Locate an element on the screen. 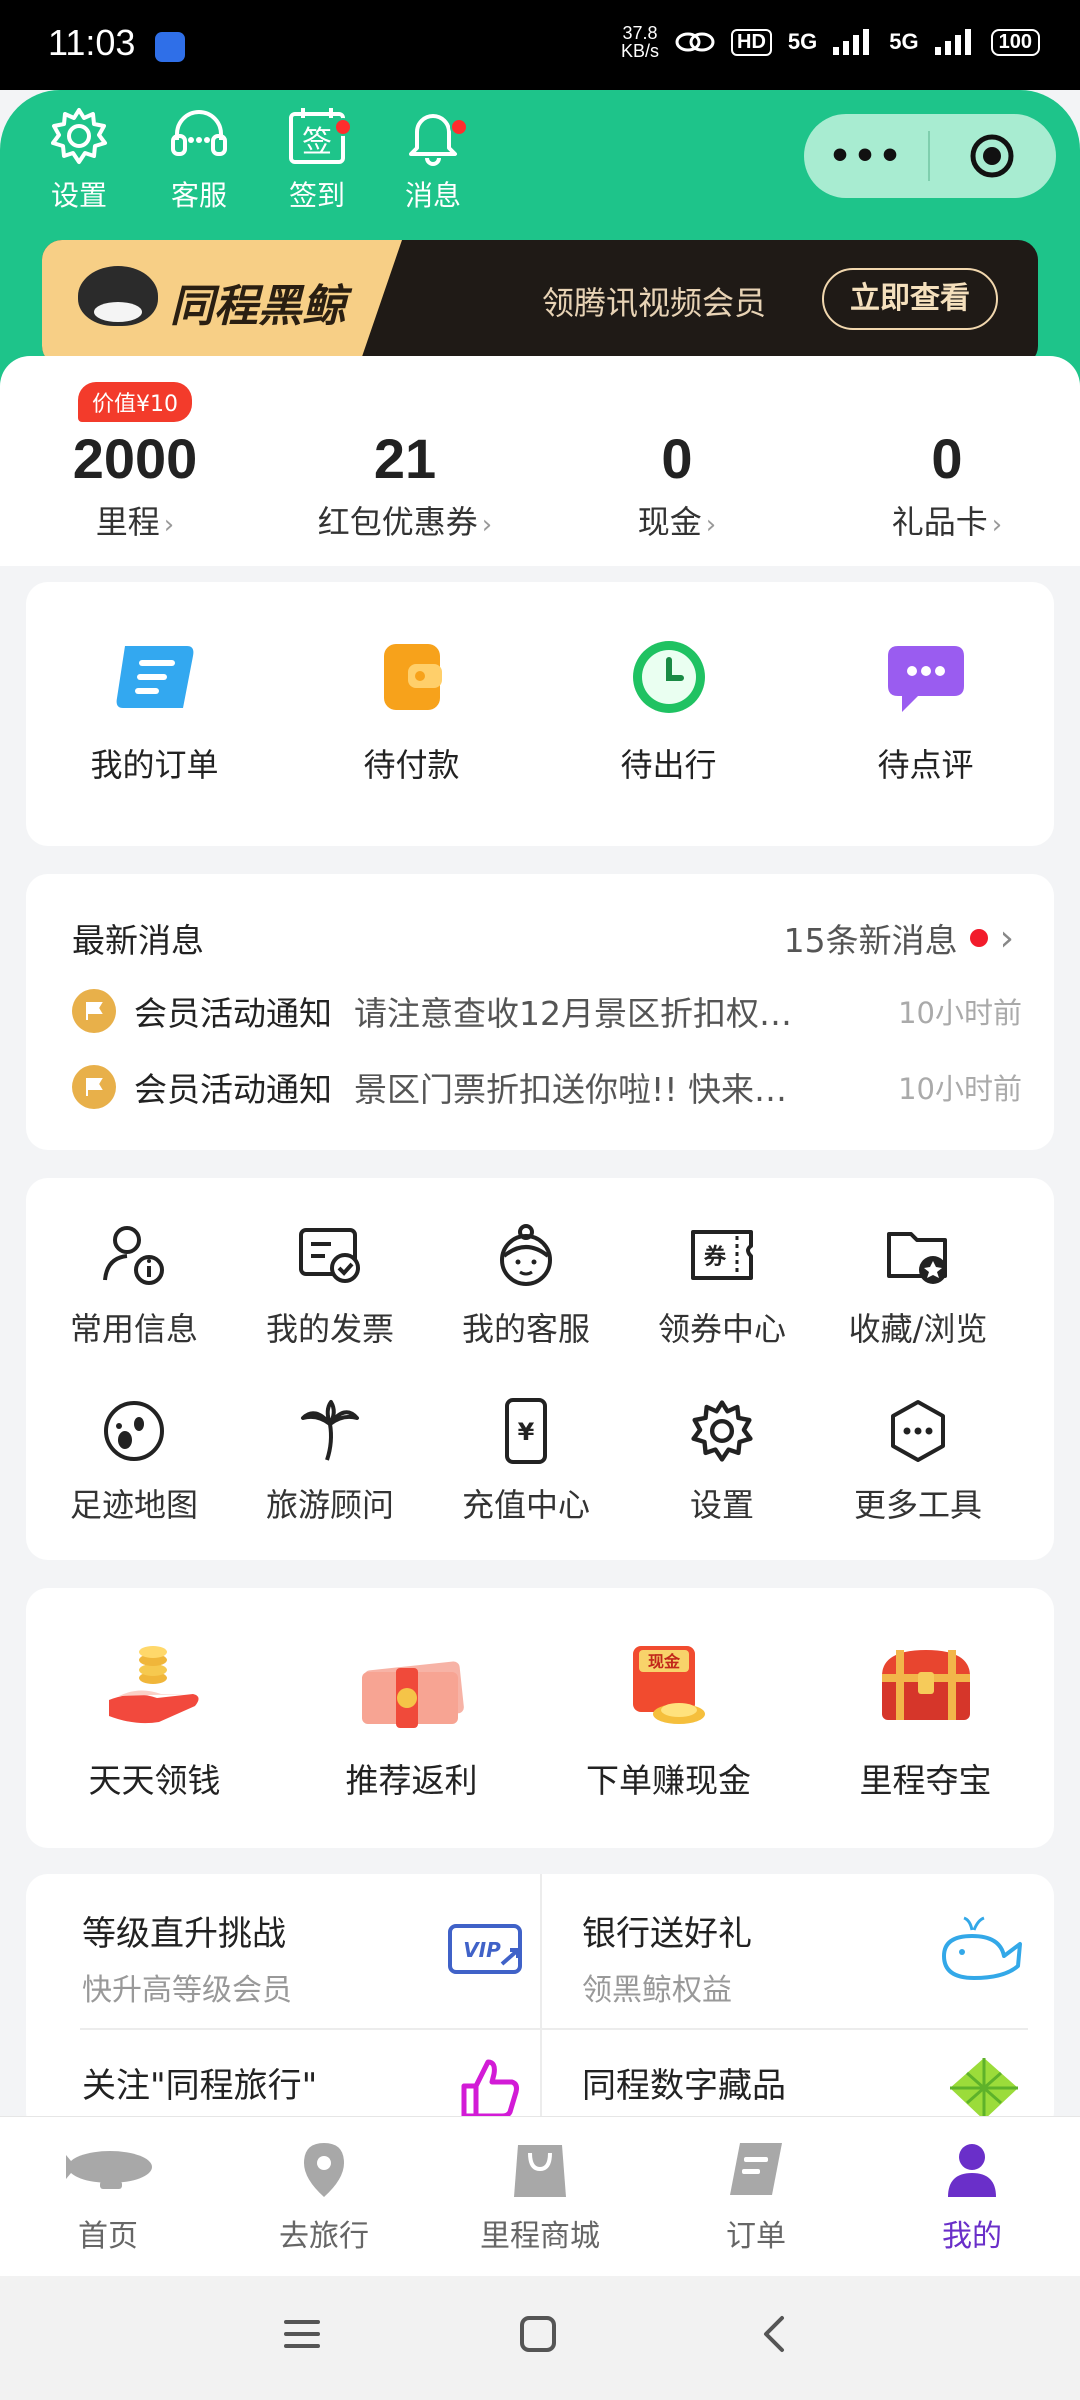 Image resolution: width=1080 pixels, height=2400 pixels. phone-recharge-icon: ¥ is located at coordinates (526, 1431).